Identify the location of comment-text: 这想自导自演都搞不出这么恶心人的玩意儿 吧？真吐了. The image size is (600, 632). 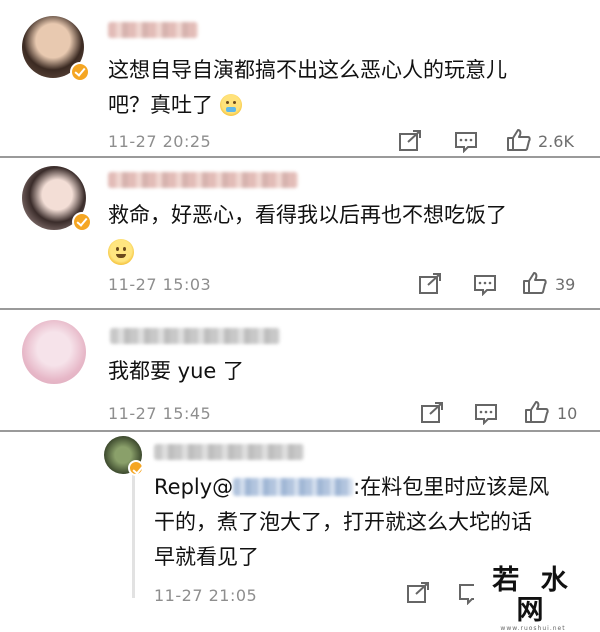
(307, 87).